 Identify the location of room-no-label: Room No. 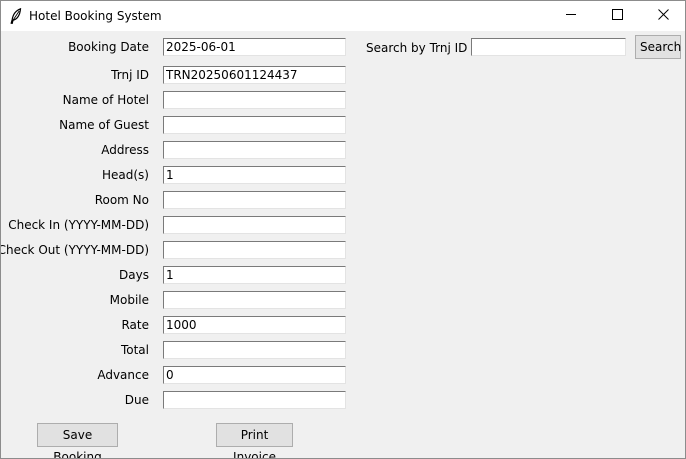
(121, 200).